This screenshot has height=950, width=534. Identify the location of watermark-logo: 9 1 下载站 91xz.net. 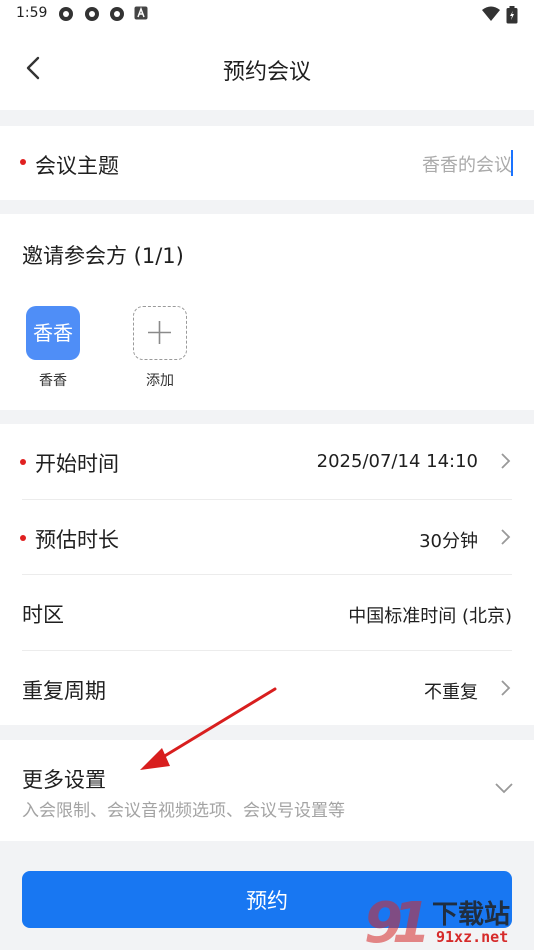
(448, 920).